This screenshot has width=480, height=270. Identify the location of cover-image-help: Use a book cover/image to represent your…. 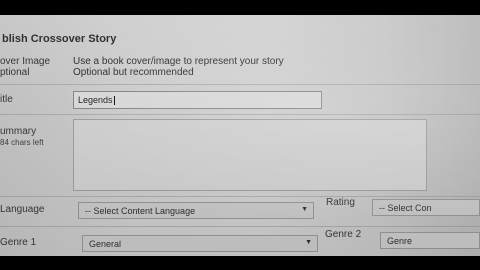
(178, 67).